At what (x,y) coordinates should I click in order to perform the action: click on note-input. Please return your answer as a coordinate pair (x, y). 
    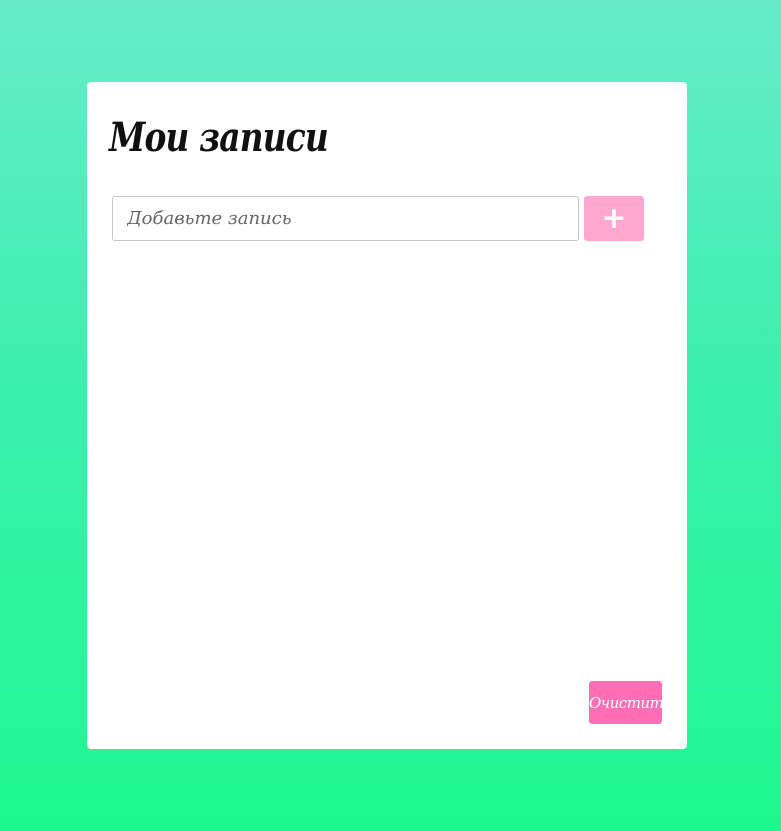
    Looking at the image, I should click on (345, 218).